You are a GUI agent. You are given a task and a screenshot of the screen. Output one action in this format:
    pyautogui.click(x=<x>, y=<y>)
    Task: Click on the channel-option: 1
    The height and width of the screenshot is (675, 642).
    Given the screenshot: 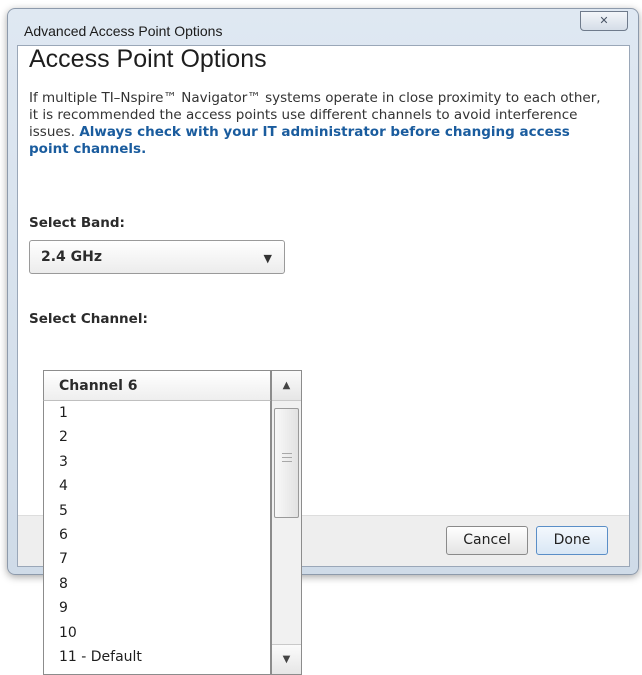 What is the action you would take?
    pyautogui.click(x=157, y=413)
    